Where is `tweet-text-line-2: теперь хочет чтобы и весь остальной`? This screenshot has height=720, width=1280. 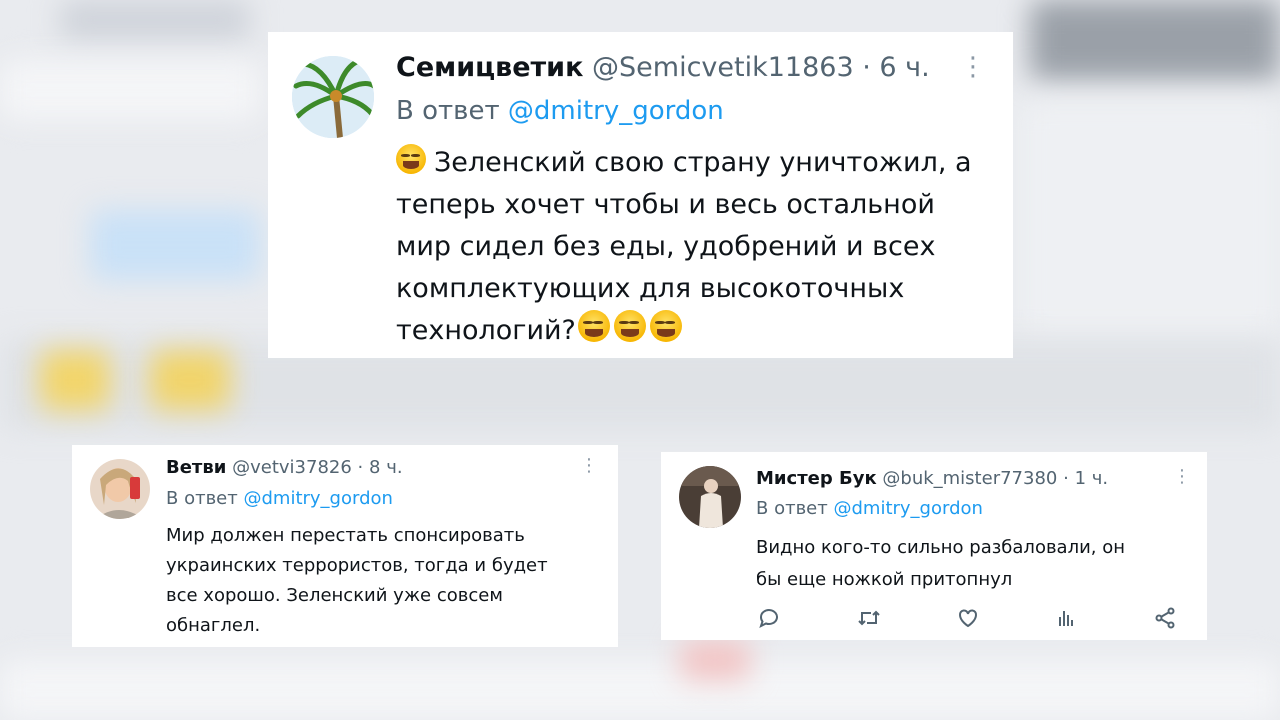 tweet-text-line-2: теперь хочет чтобы и весь остальной is located at coordinates (665, 204).